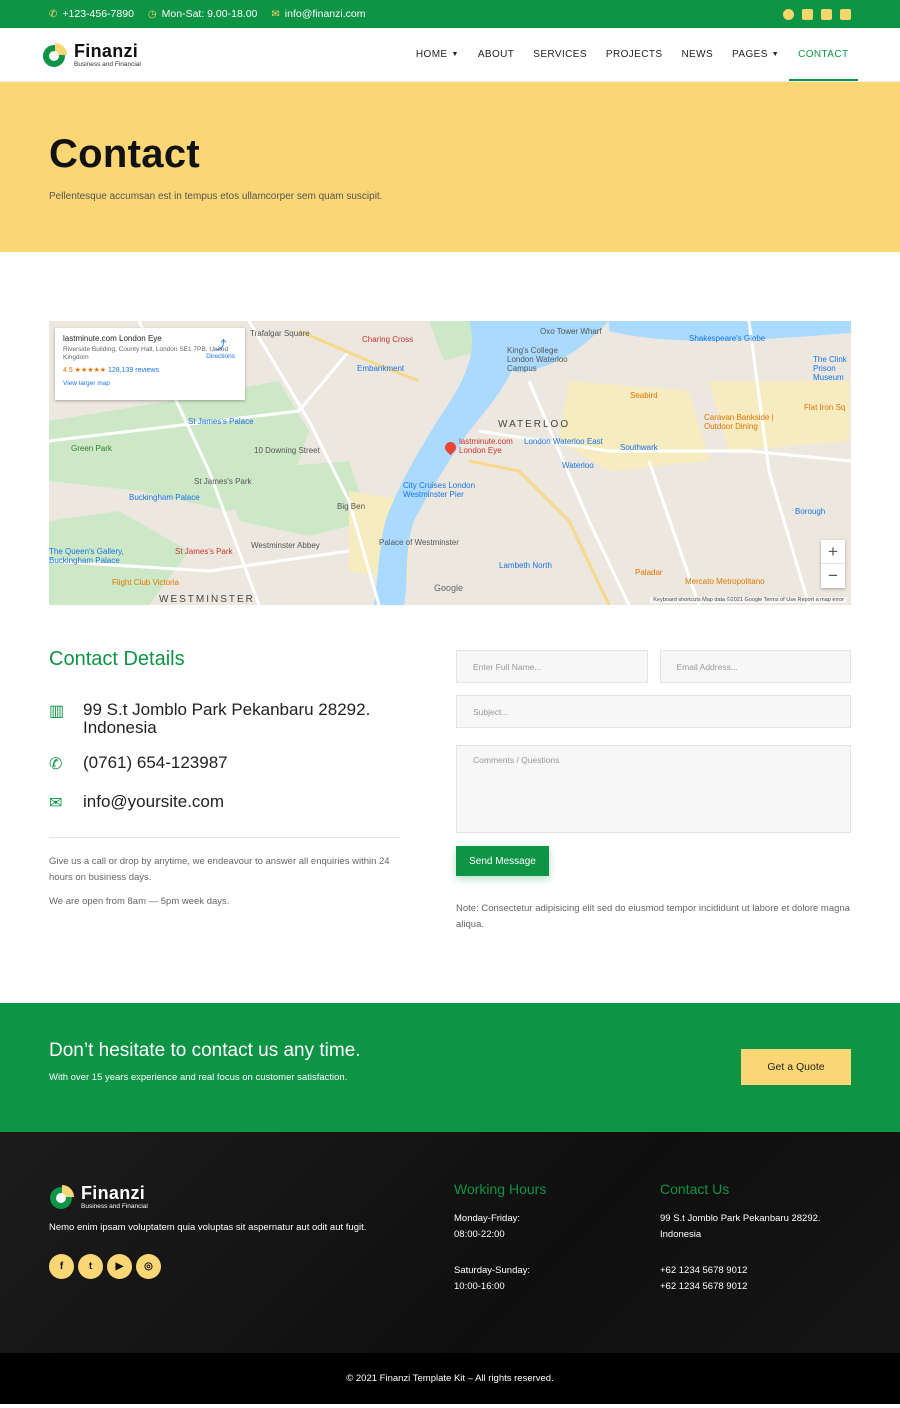 Image resolution: width=900 pixels, height=1408 pixels. I want to click on map-zoom-controls: + −, so click(833, 564).